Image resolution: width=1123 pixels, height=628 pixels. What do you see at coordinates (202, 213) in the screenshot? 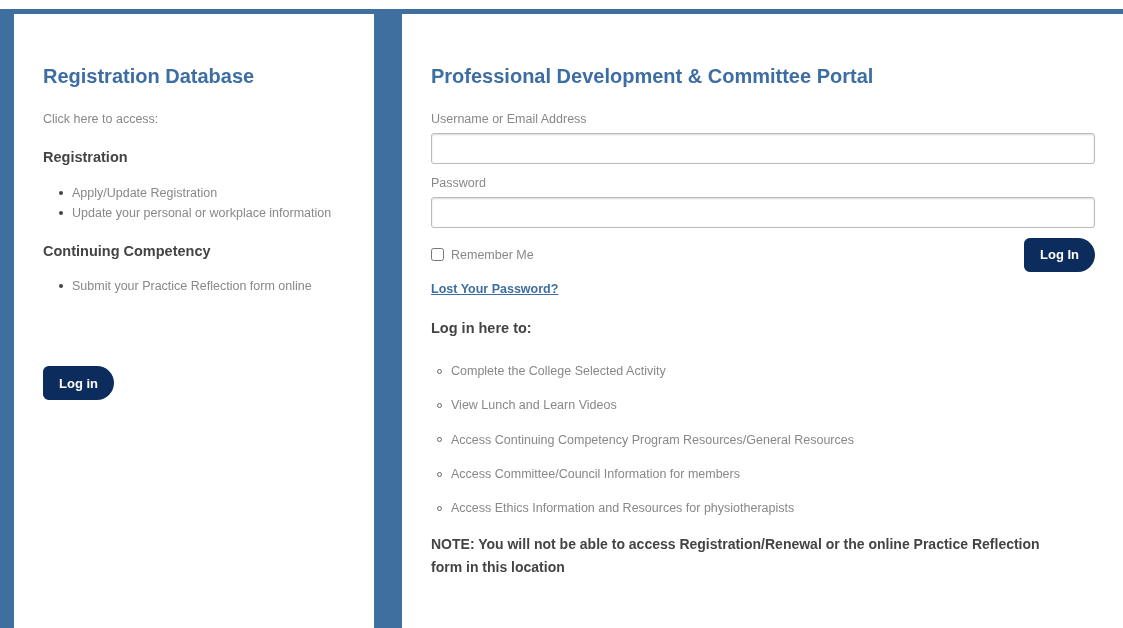
I see `list-item: Update your personal or workplace information` at bounding box center [202, 213].